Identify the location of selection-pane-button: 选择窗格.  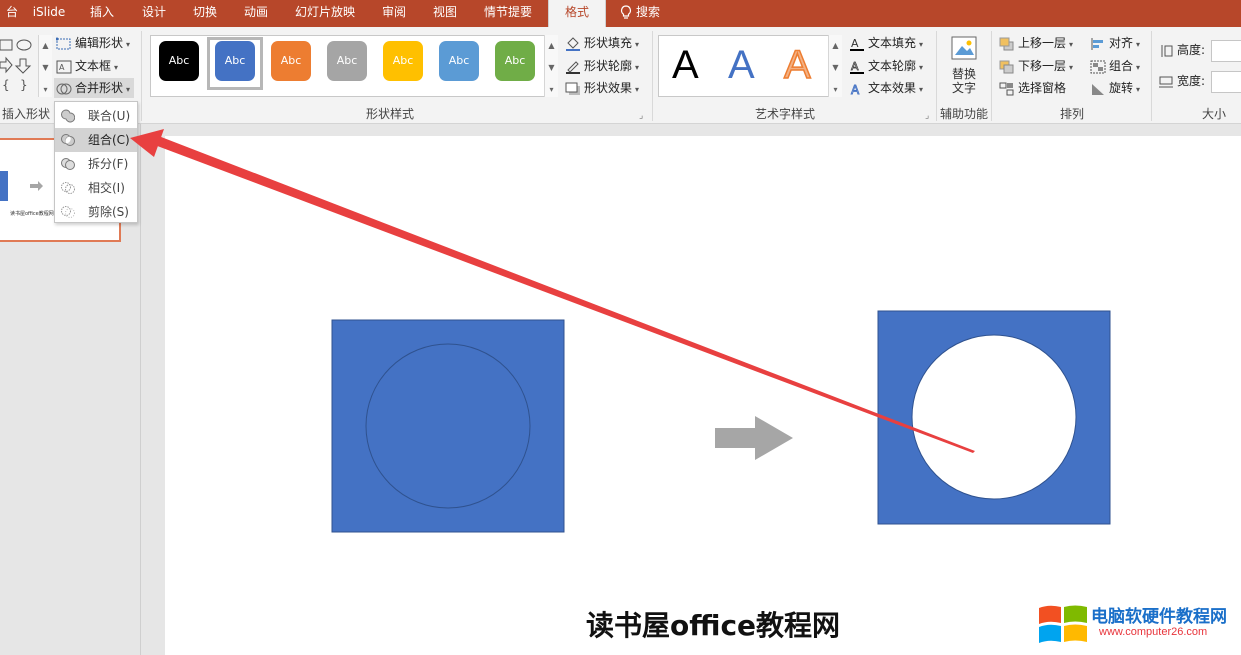
(1032, 88).